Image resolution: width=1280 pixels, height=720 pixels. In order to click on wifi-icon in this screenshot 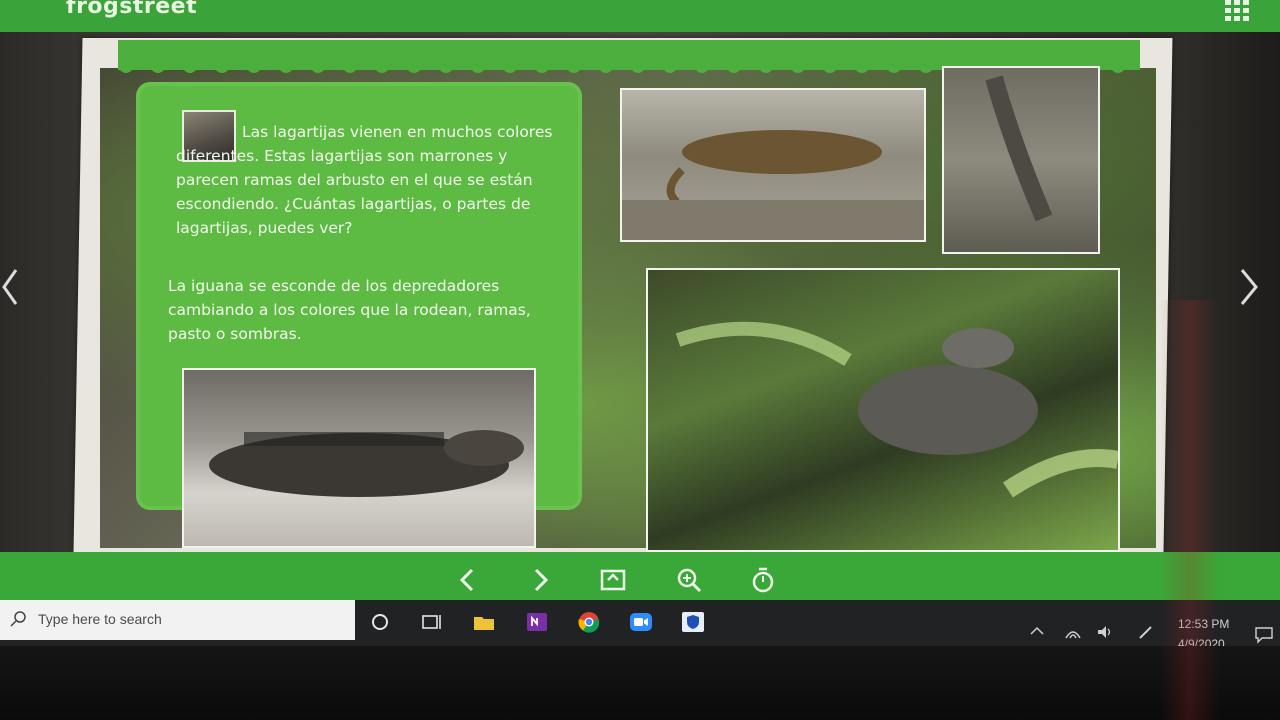, I will do `click(1073, 632)`.